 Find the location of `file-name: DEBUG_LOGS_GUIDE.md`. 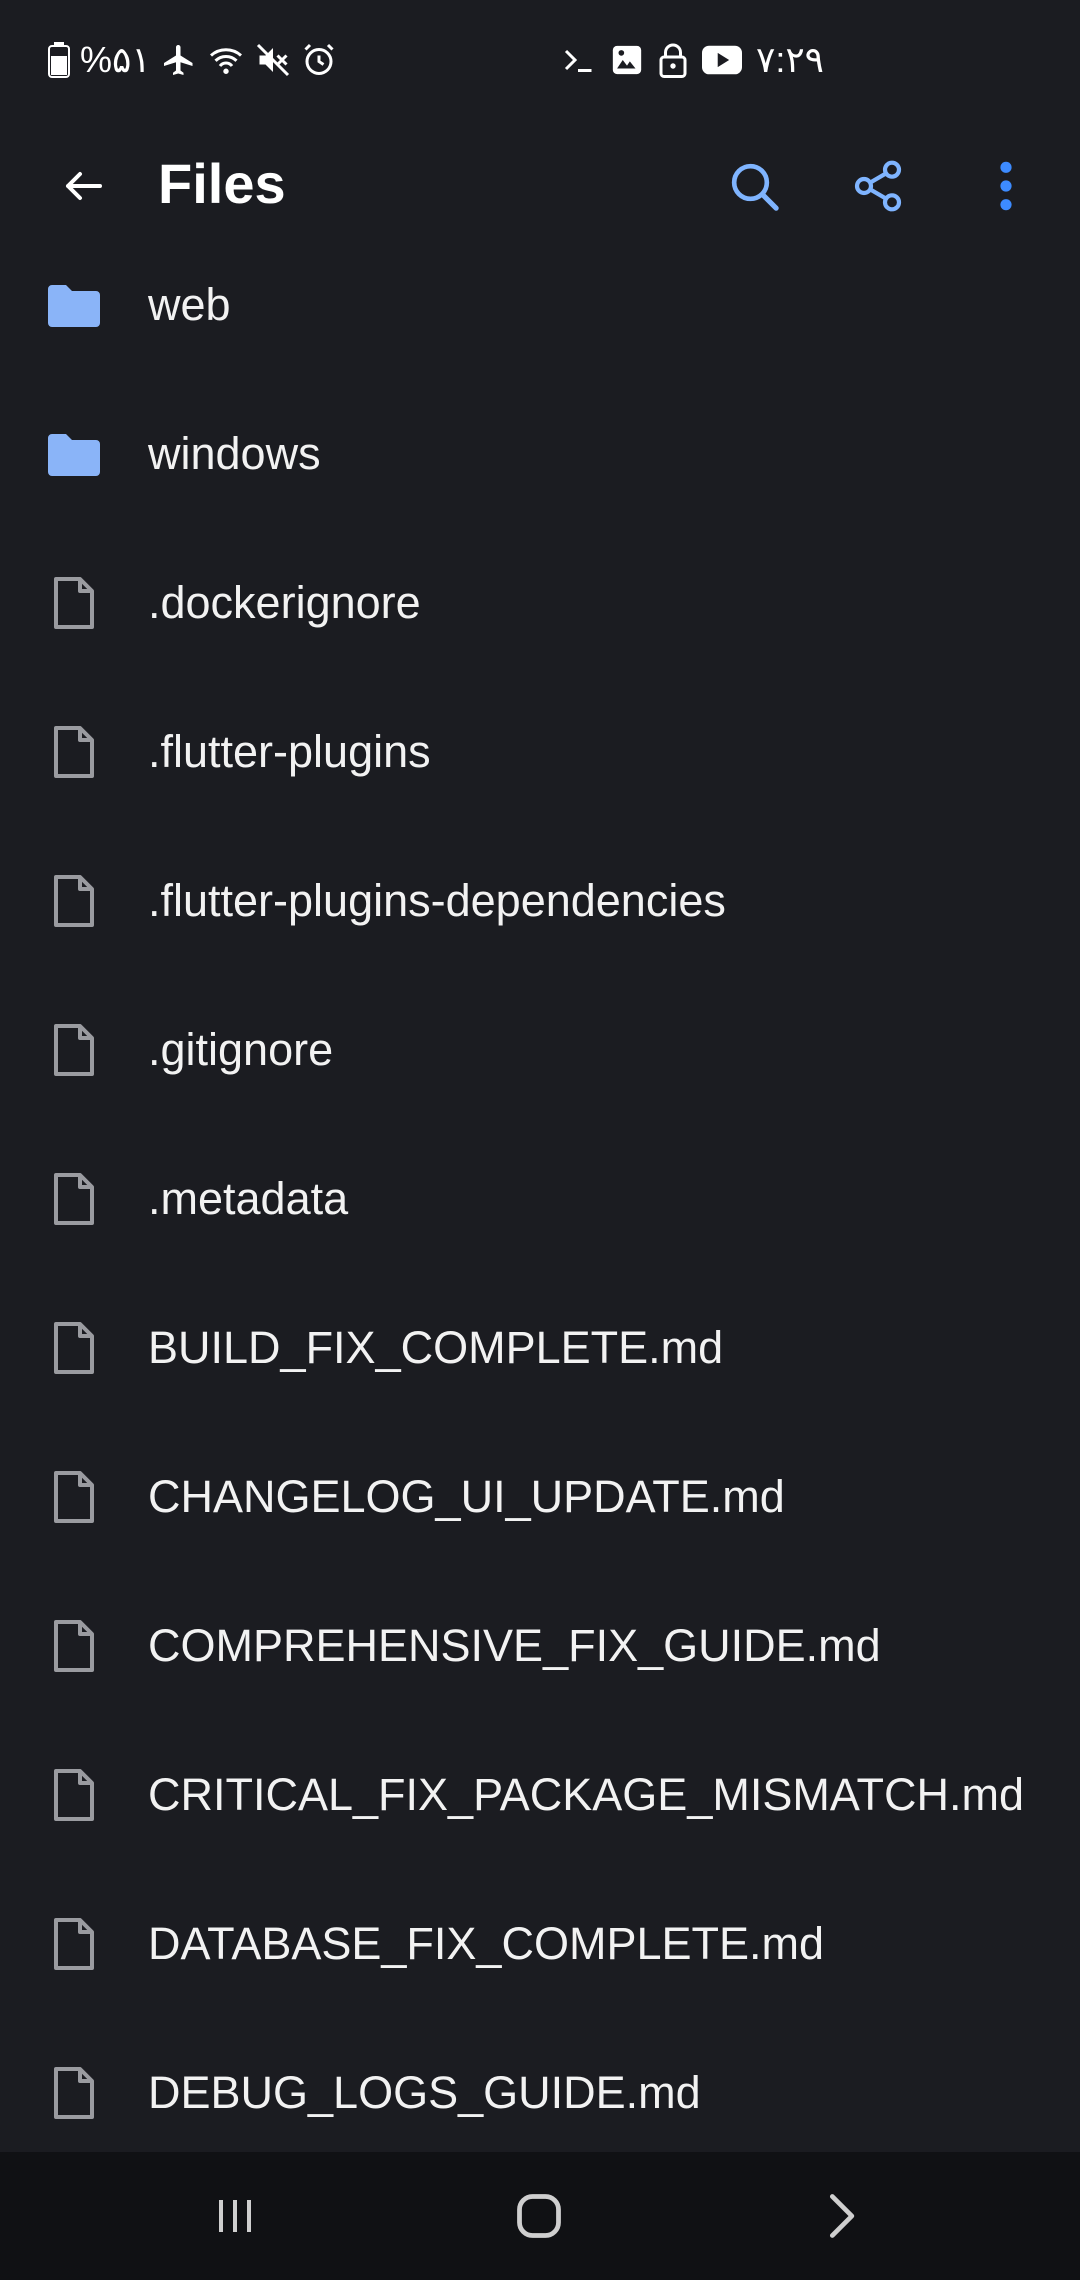

file-name: DEBUG_LOGS_GUIDE.md is located at coordinates (424, 2092).